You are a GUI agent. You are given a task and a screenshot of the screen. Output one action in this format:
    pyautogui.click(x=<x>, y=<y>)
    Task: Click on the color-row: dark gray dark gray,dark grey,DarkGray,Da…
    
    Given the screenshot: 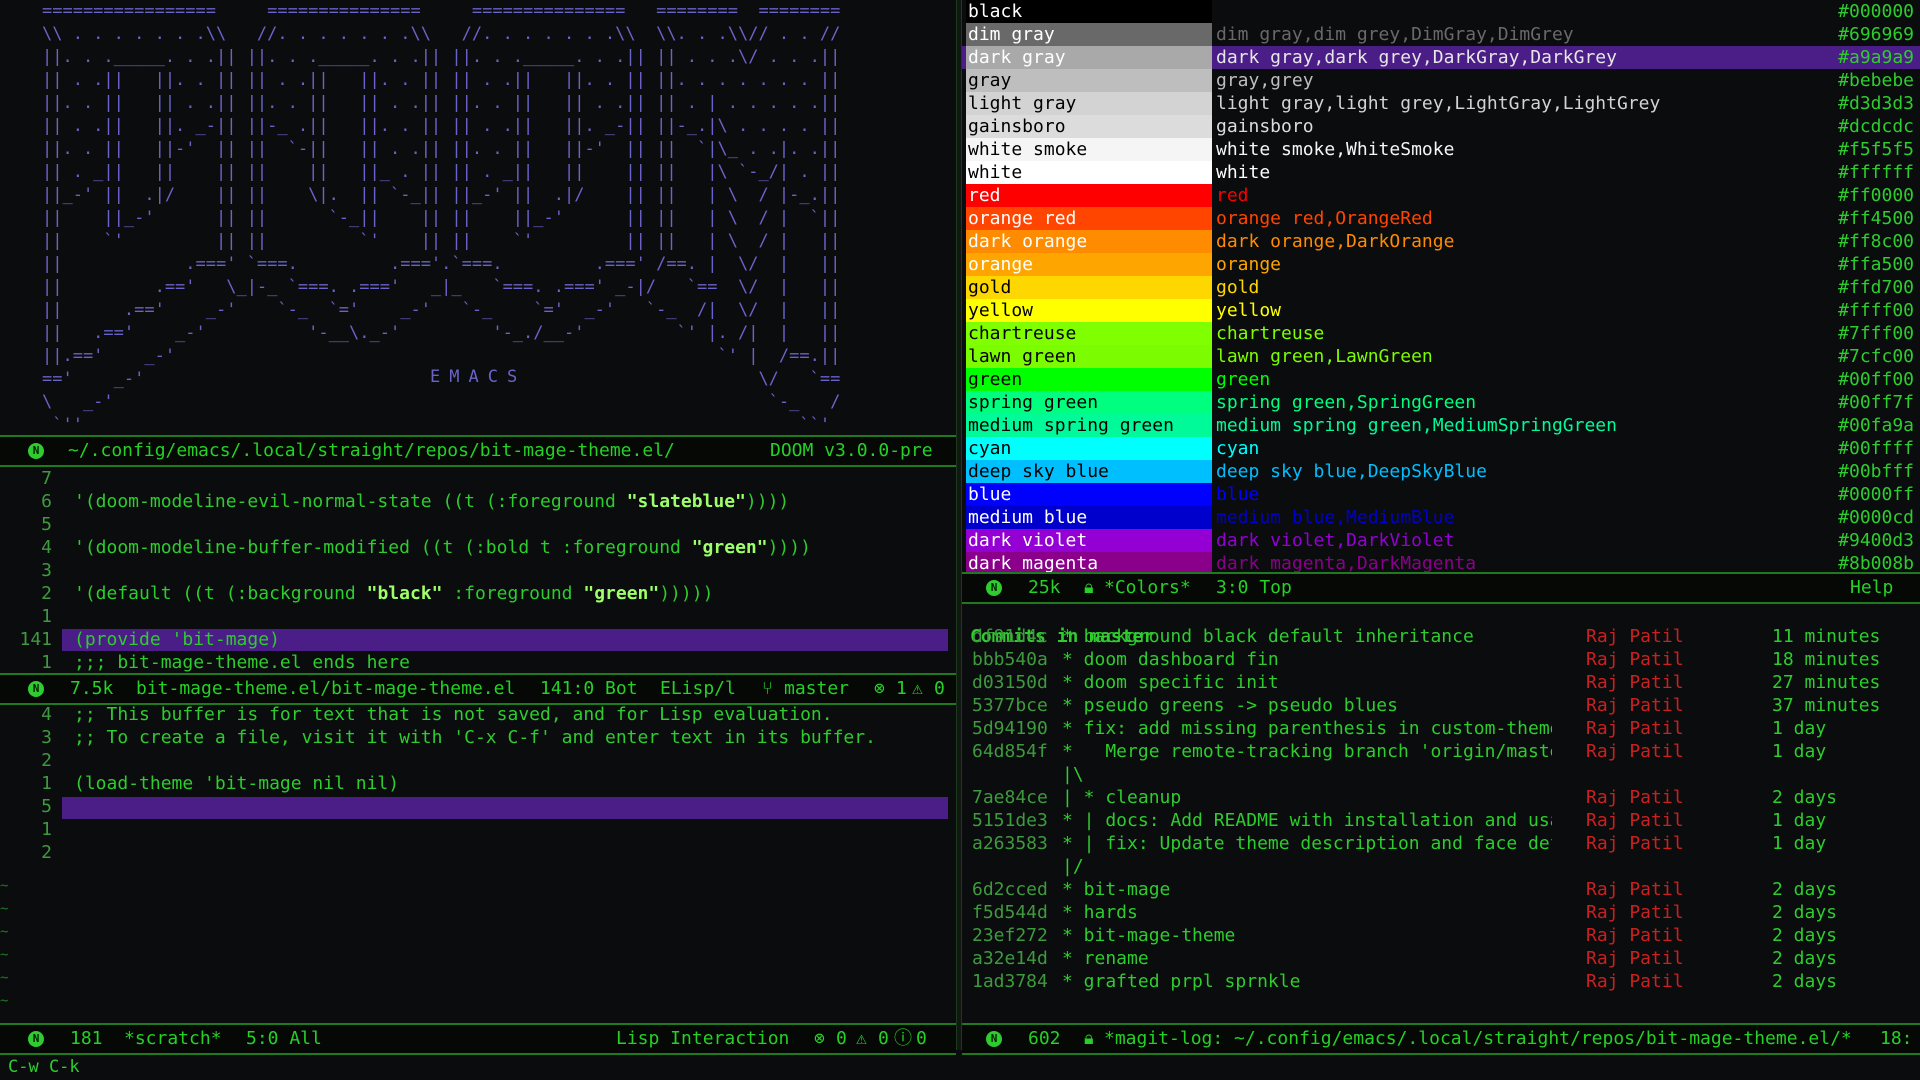 What is the action you would take?
    pyautogui.click(x=1441, y=57)
    